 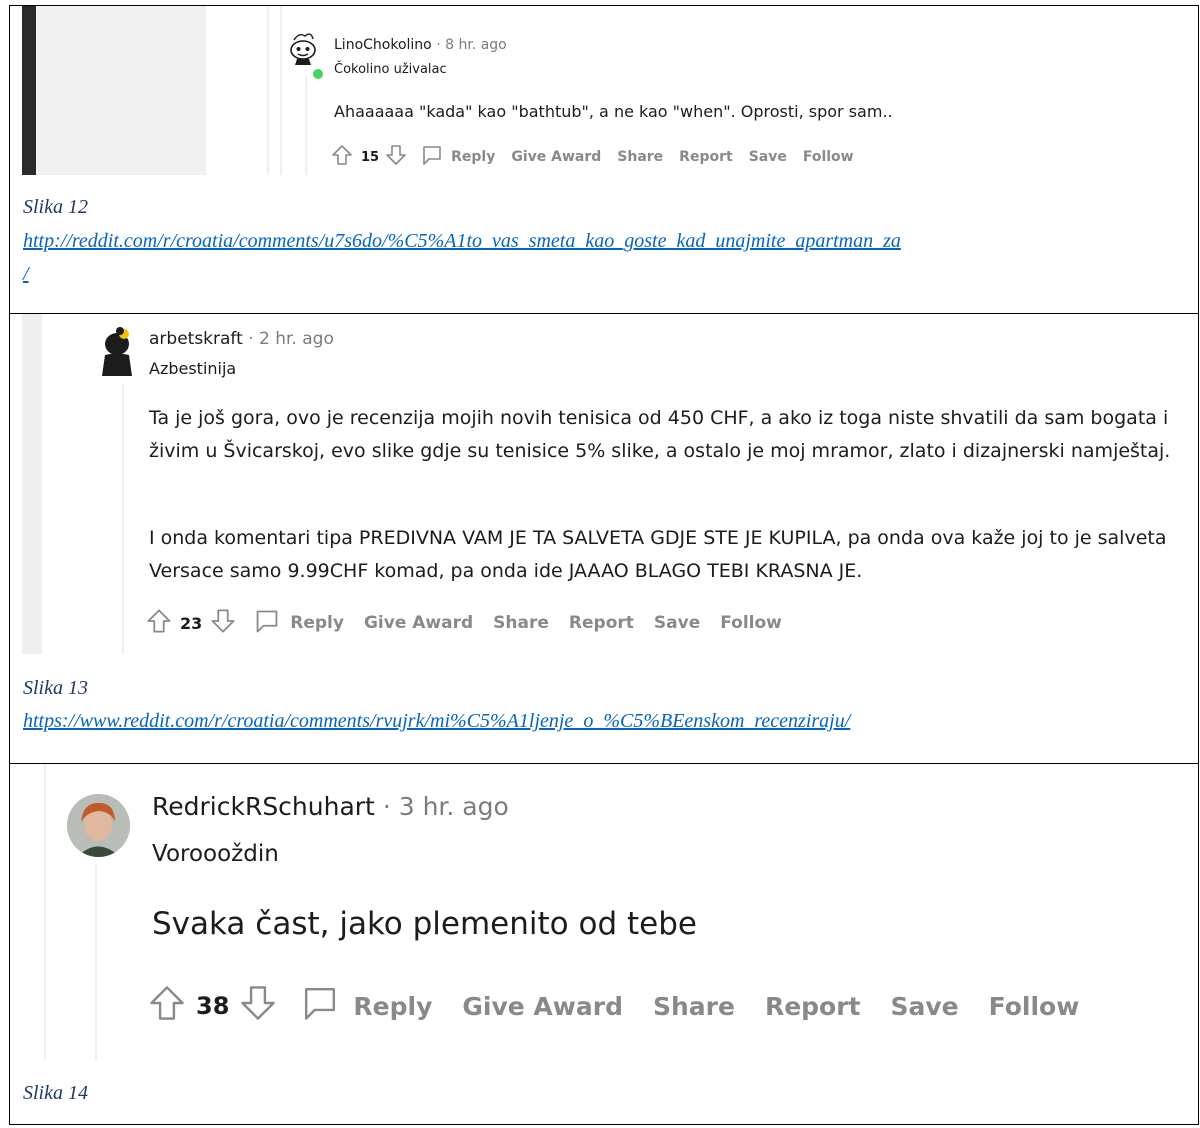 I want to click on username: arbetskraft, so click(x=196, y=339).